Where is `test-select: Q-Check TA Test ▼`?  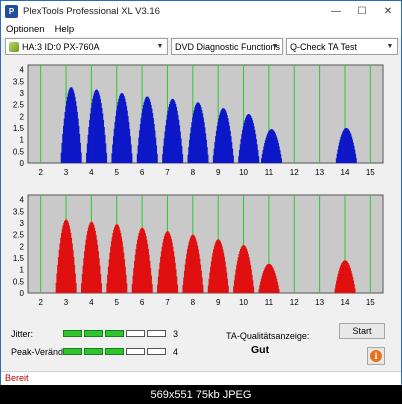 test-select: Q-Check TA Test ▼ is located at coordinates (342, 46).